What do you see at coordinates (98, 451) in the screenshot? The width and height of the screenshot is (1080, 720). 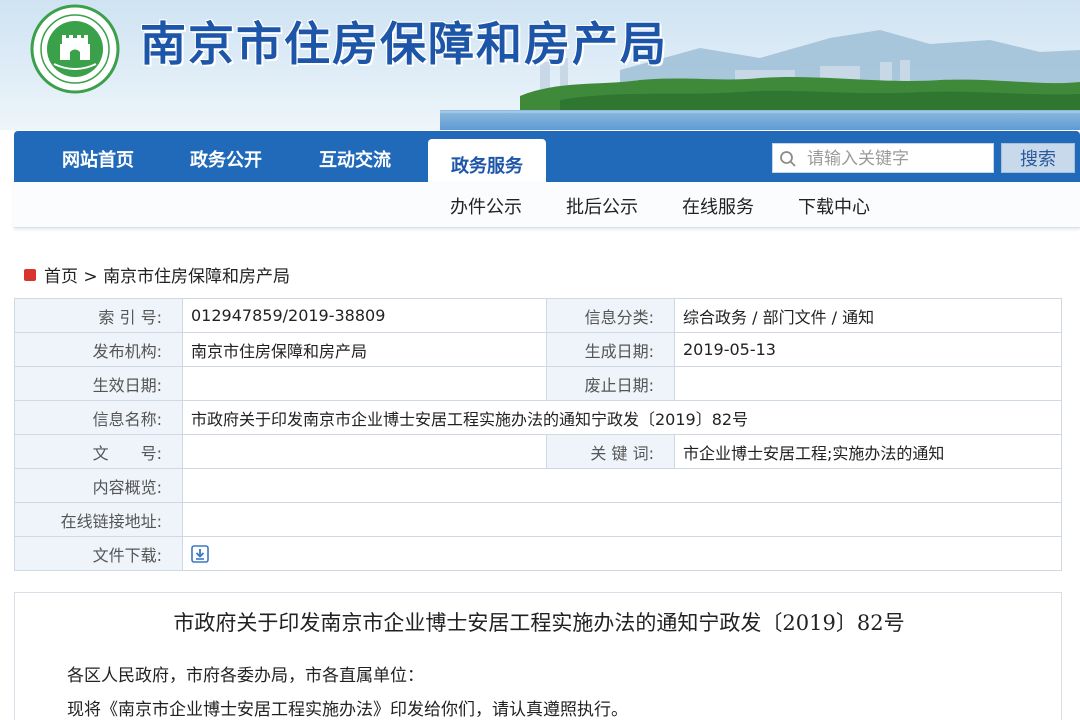 I see `document-number-label: 文 号:` at bounding box center [98, 451].